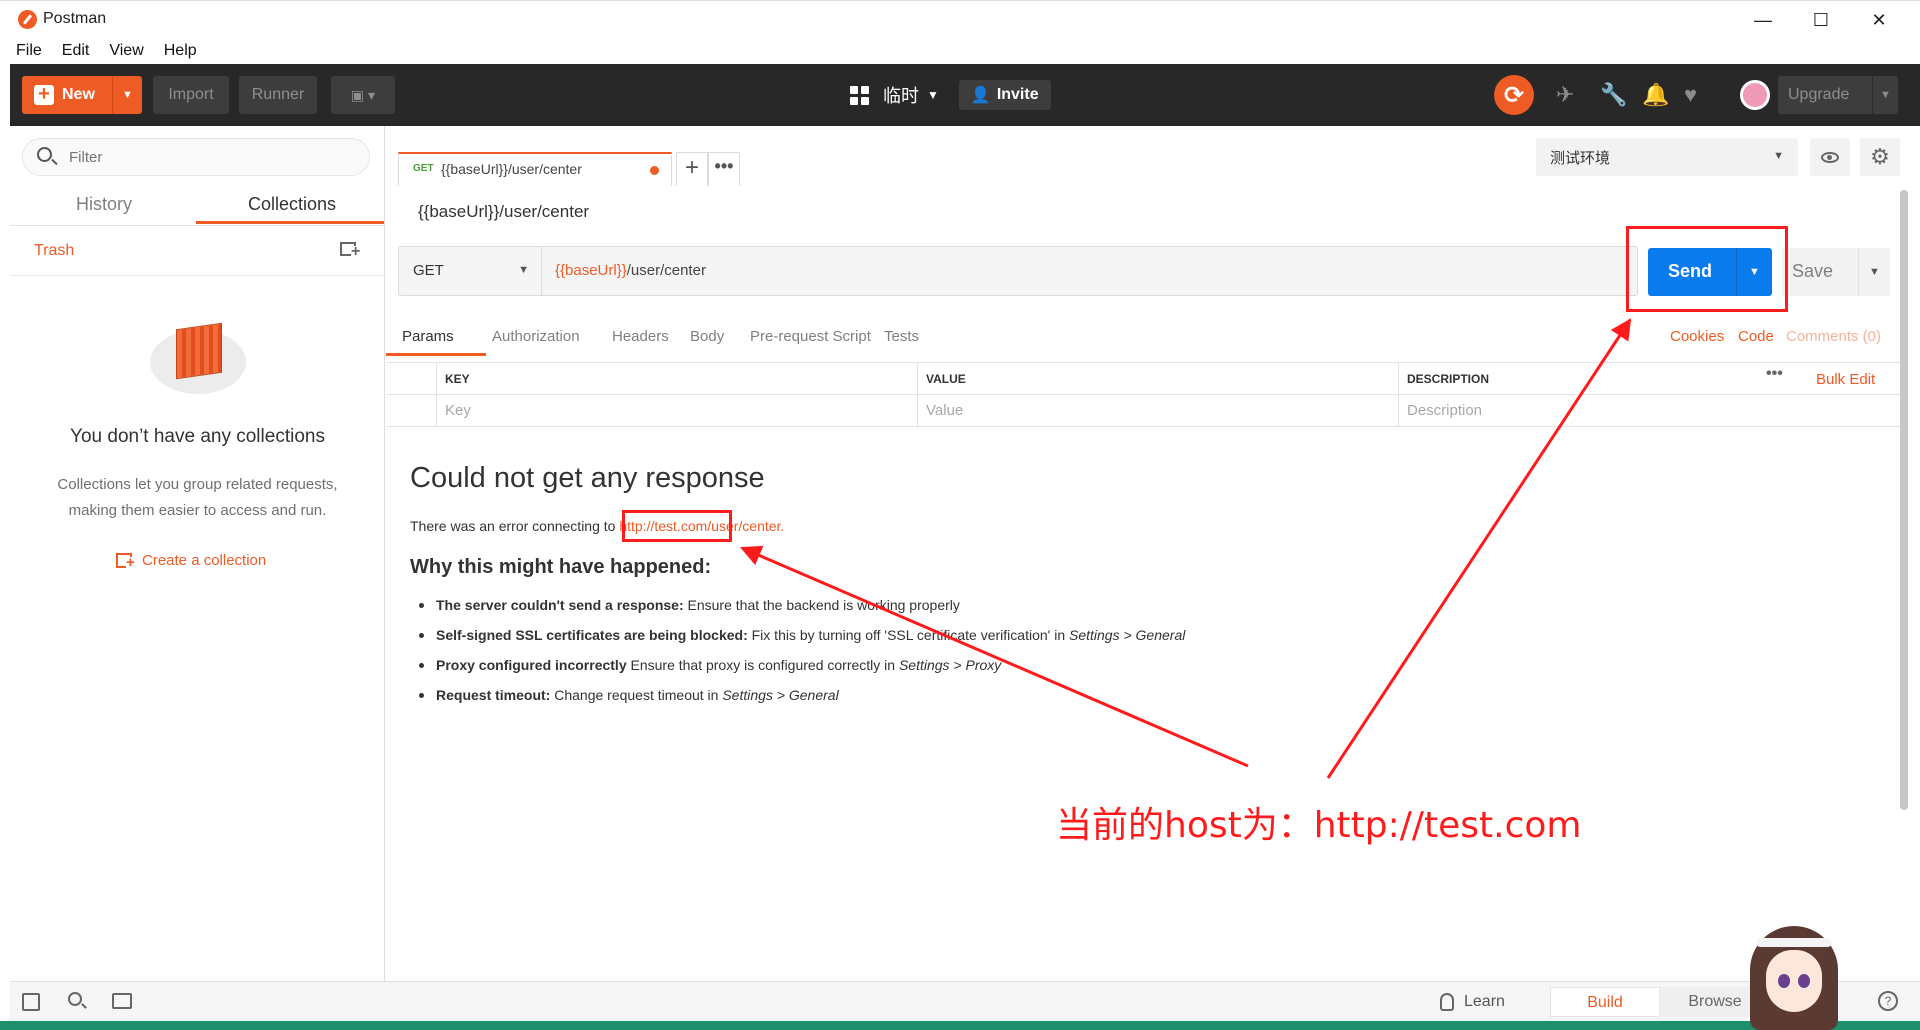 This screenshot has height=1030, width=1920. What do you see at coordinates (523, 270) in the screenshot?
I see `chevron-down-icon: ▼` at bounding box center [523, 270].